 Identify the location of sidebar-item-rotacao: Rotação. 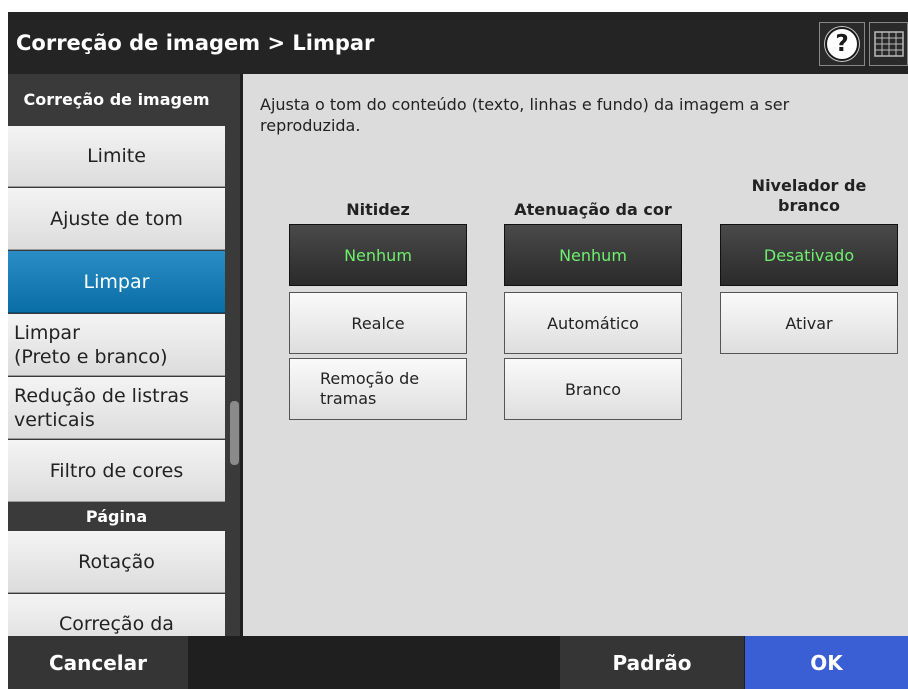
(116, 562).